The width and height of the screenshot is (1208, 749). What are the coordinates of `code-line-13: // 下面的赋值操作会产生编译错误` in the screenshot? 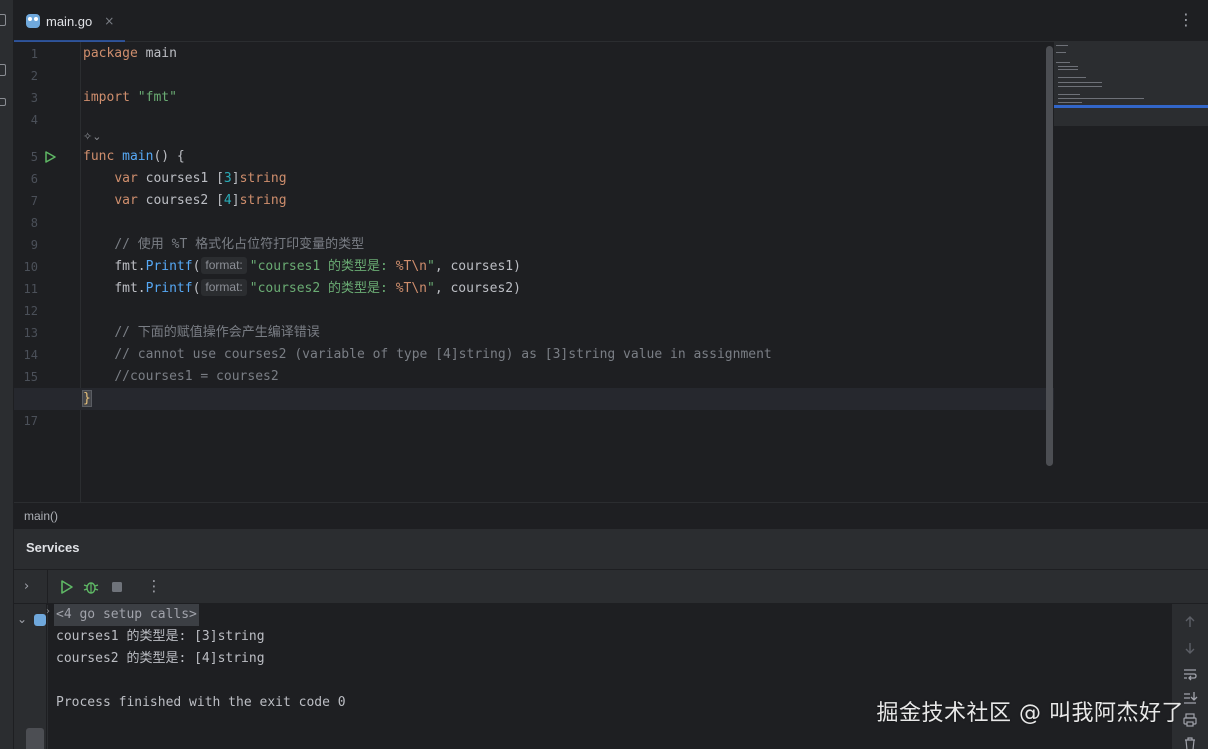 It's located at (217, 332).